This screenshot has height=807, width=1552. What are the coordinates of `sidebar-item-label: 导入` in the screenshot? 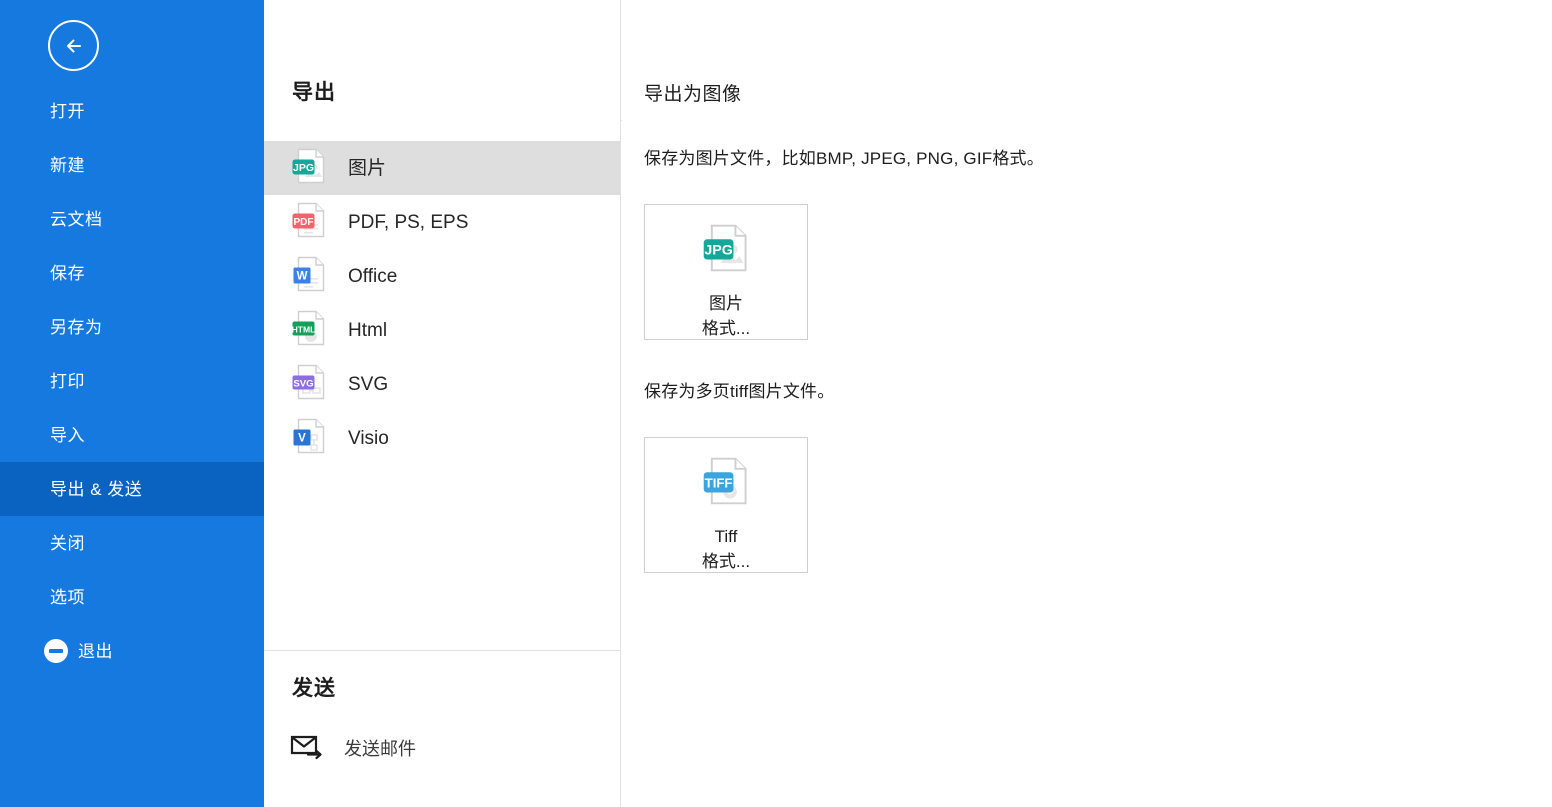 It's located at (67, 435).